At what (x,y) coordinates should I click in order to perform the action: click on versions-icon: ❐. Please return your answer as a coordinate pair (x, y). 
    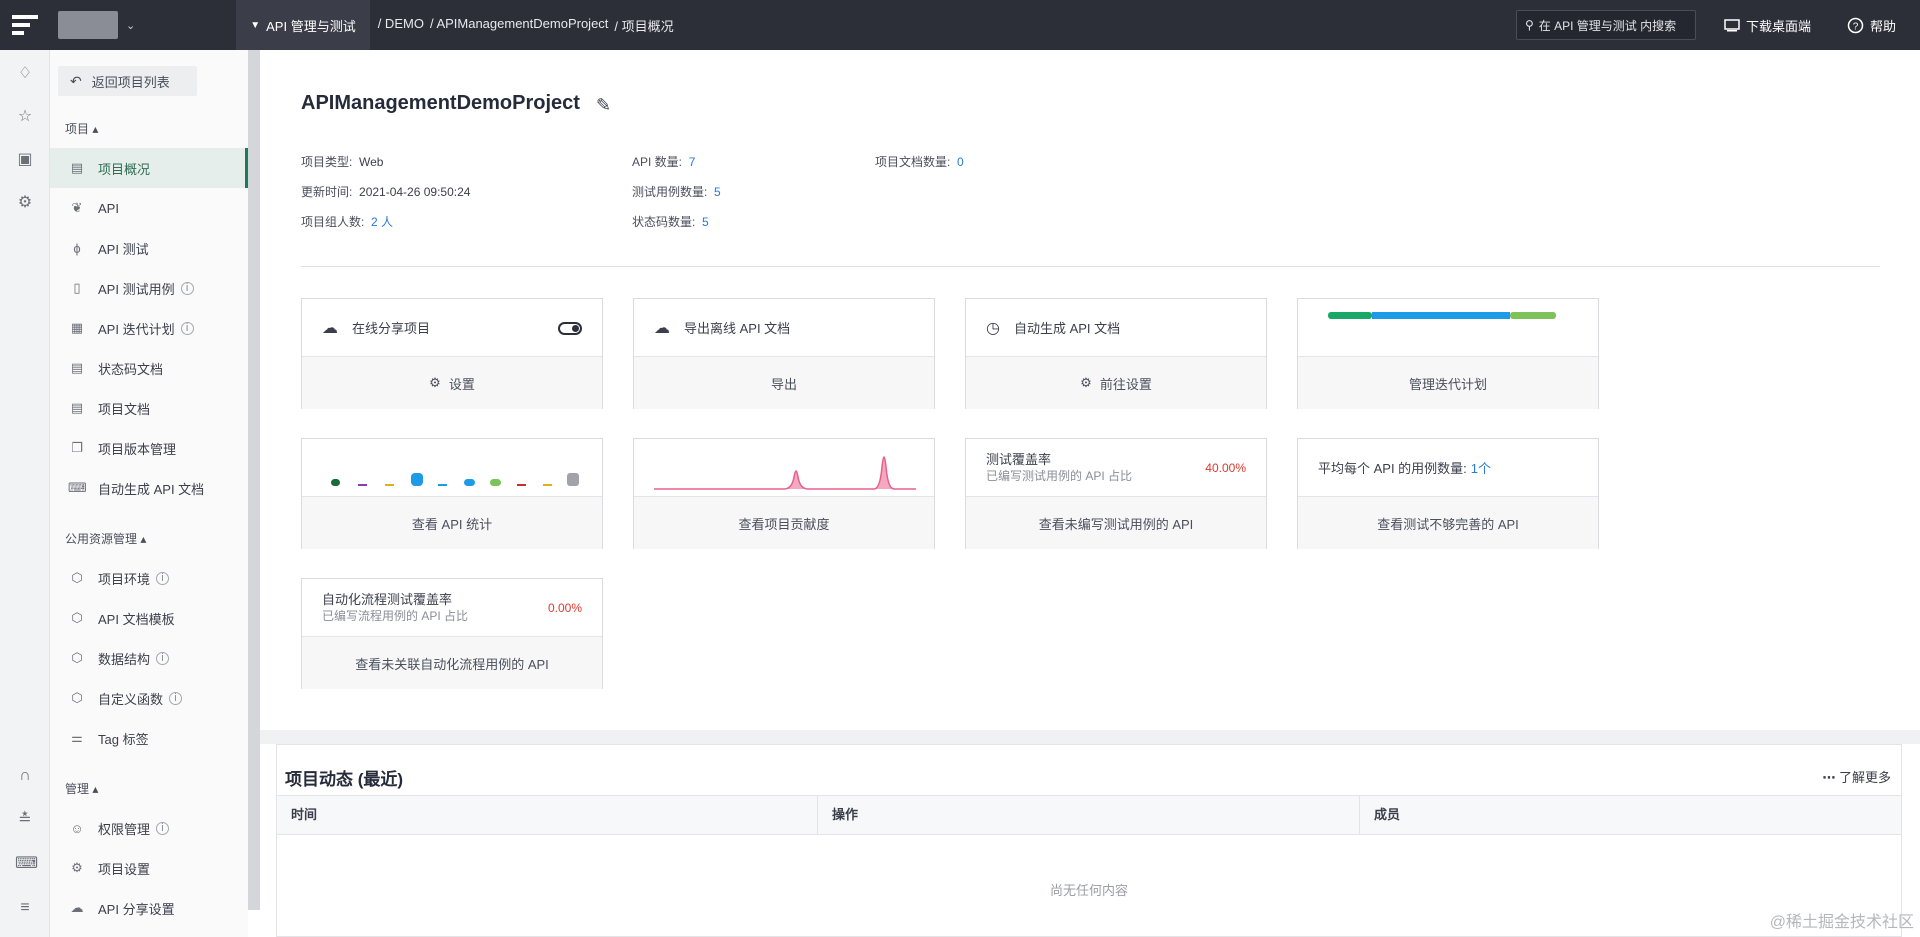
    Looking at the image, I should click on (77, 447).